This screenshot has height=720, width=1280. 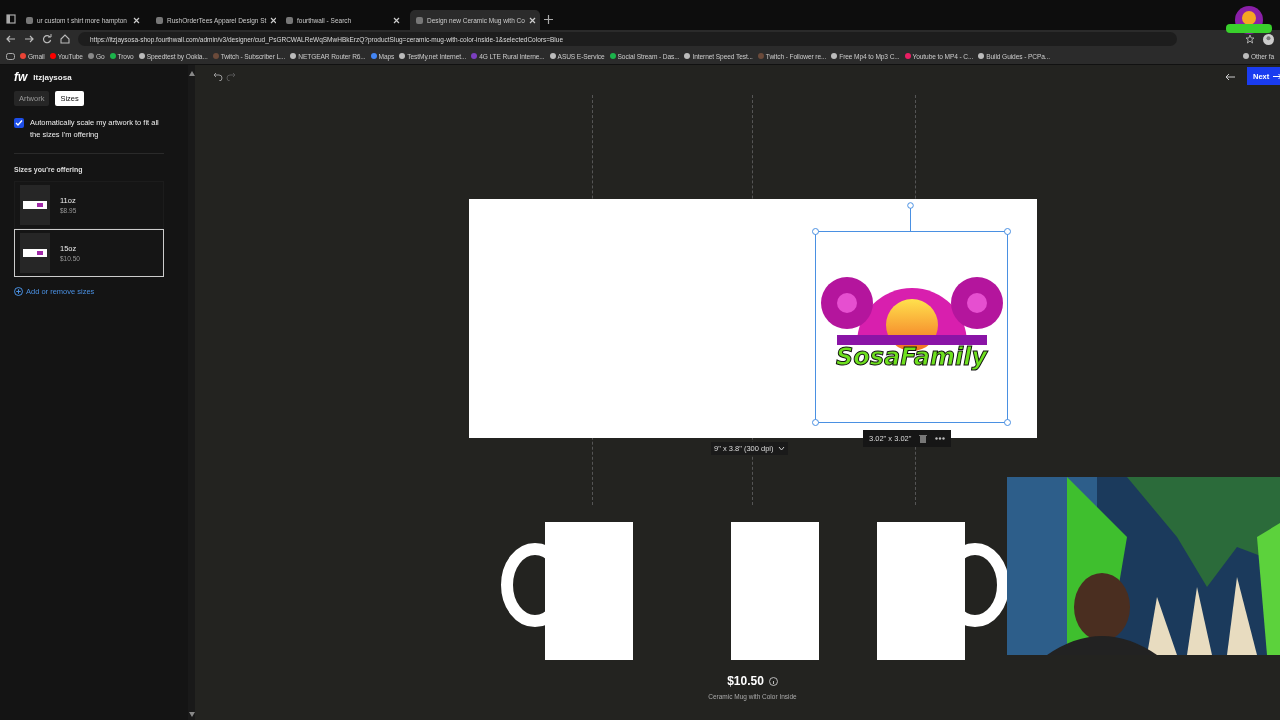 I want to click on brand-logo: fw, so click(x=21, y=77).